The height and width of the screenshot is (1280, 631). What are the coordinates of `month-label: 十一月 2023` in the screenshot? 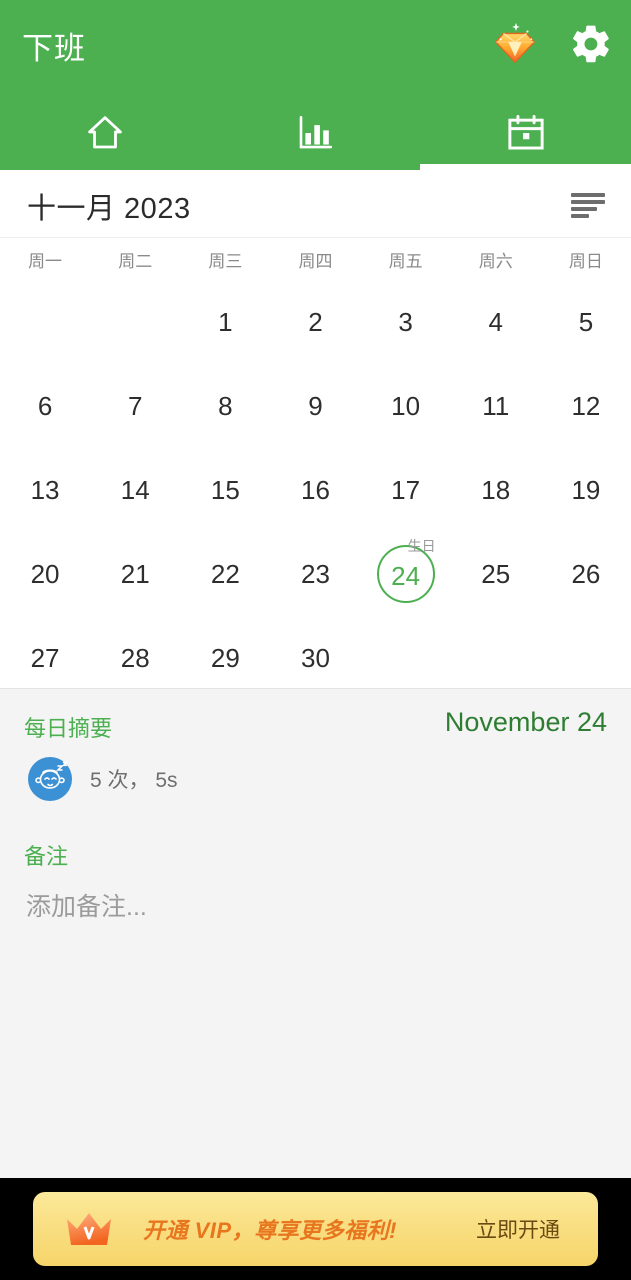 It's located at (109, 209).